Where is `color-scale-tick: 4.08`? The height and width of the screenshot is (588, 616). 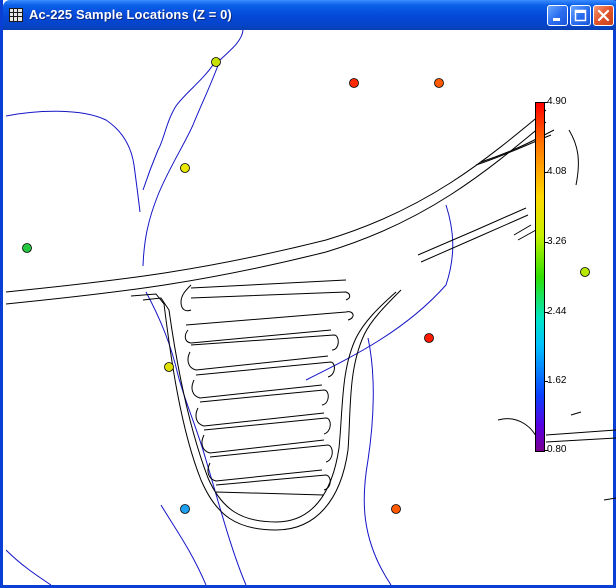
color-scale-tick: 4.08 is located at coordinates (557, 171).